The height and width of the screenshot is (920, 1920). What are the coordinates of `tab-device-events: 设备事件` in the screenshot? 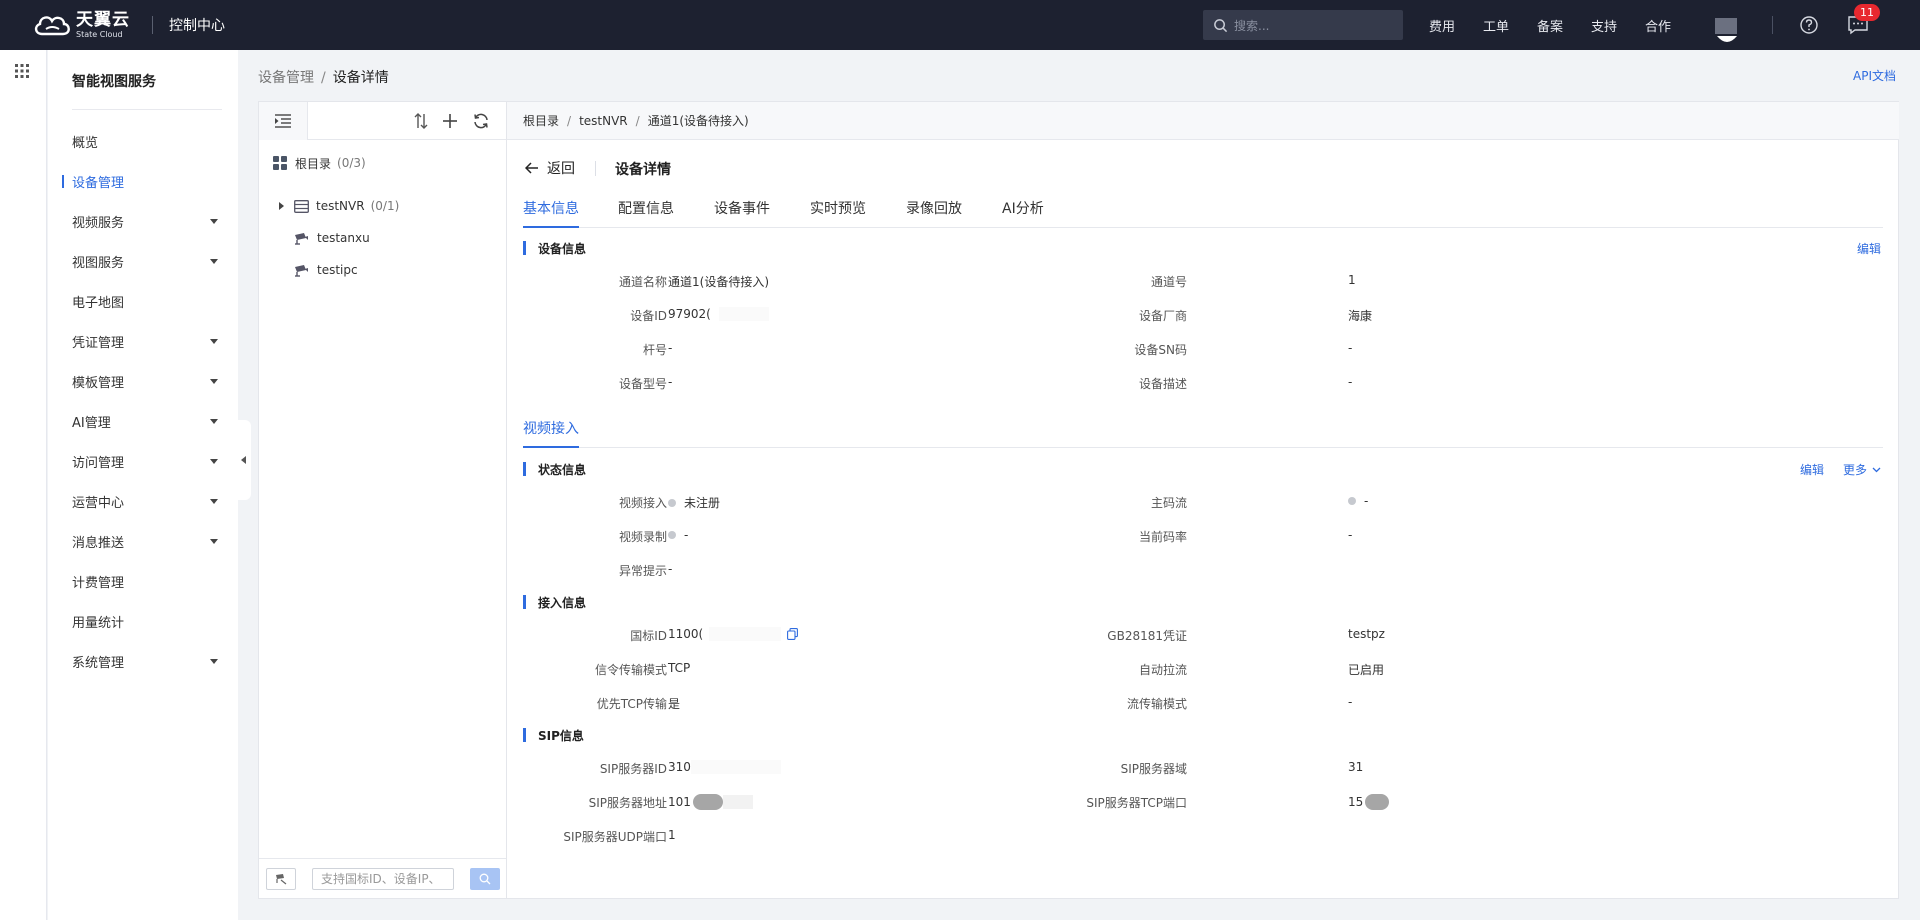 It's located at (742, 213).